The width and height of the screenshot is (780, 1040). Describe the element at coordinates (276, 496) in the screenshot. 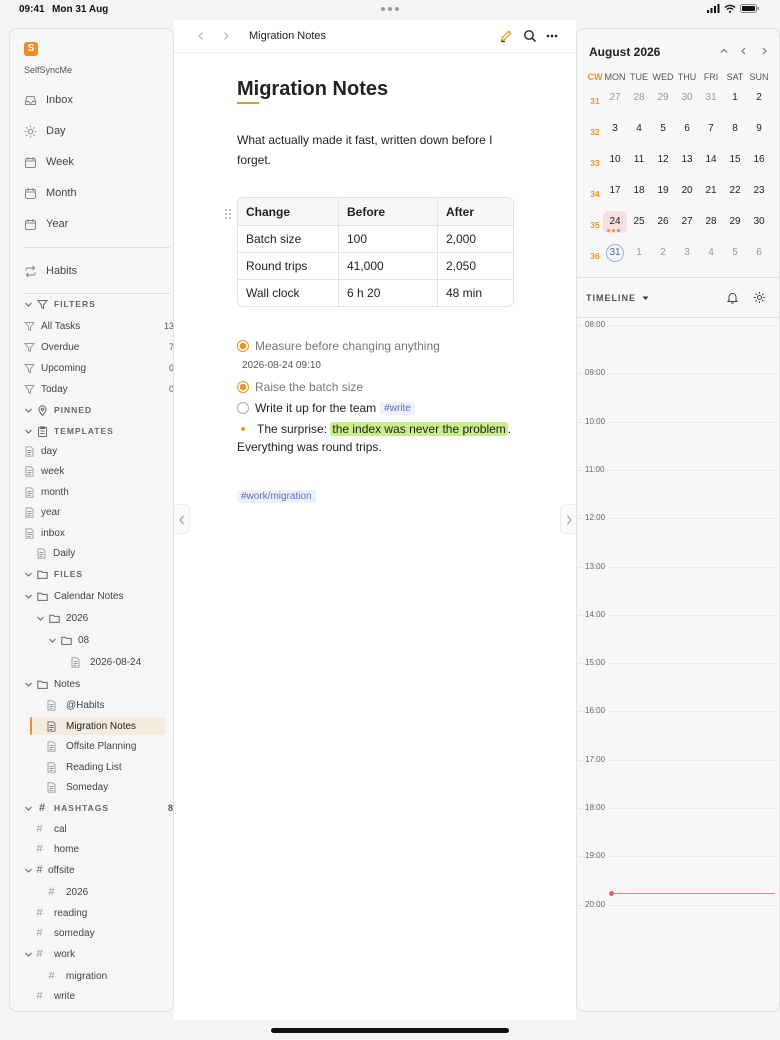

I see `tag-work-migration: #work/migration` at that location.